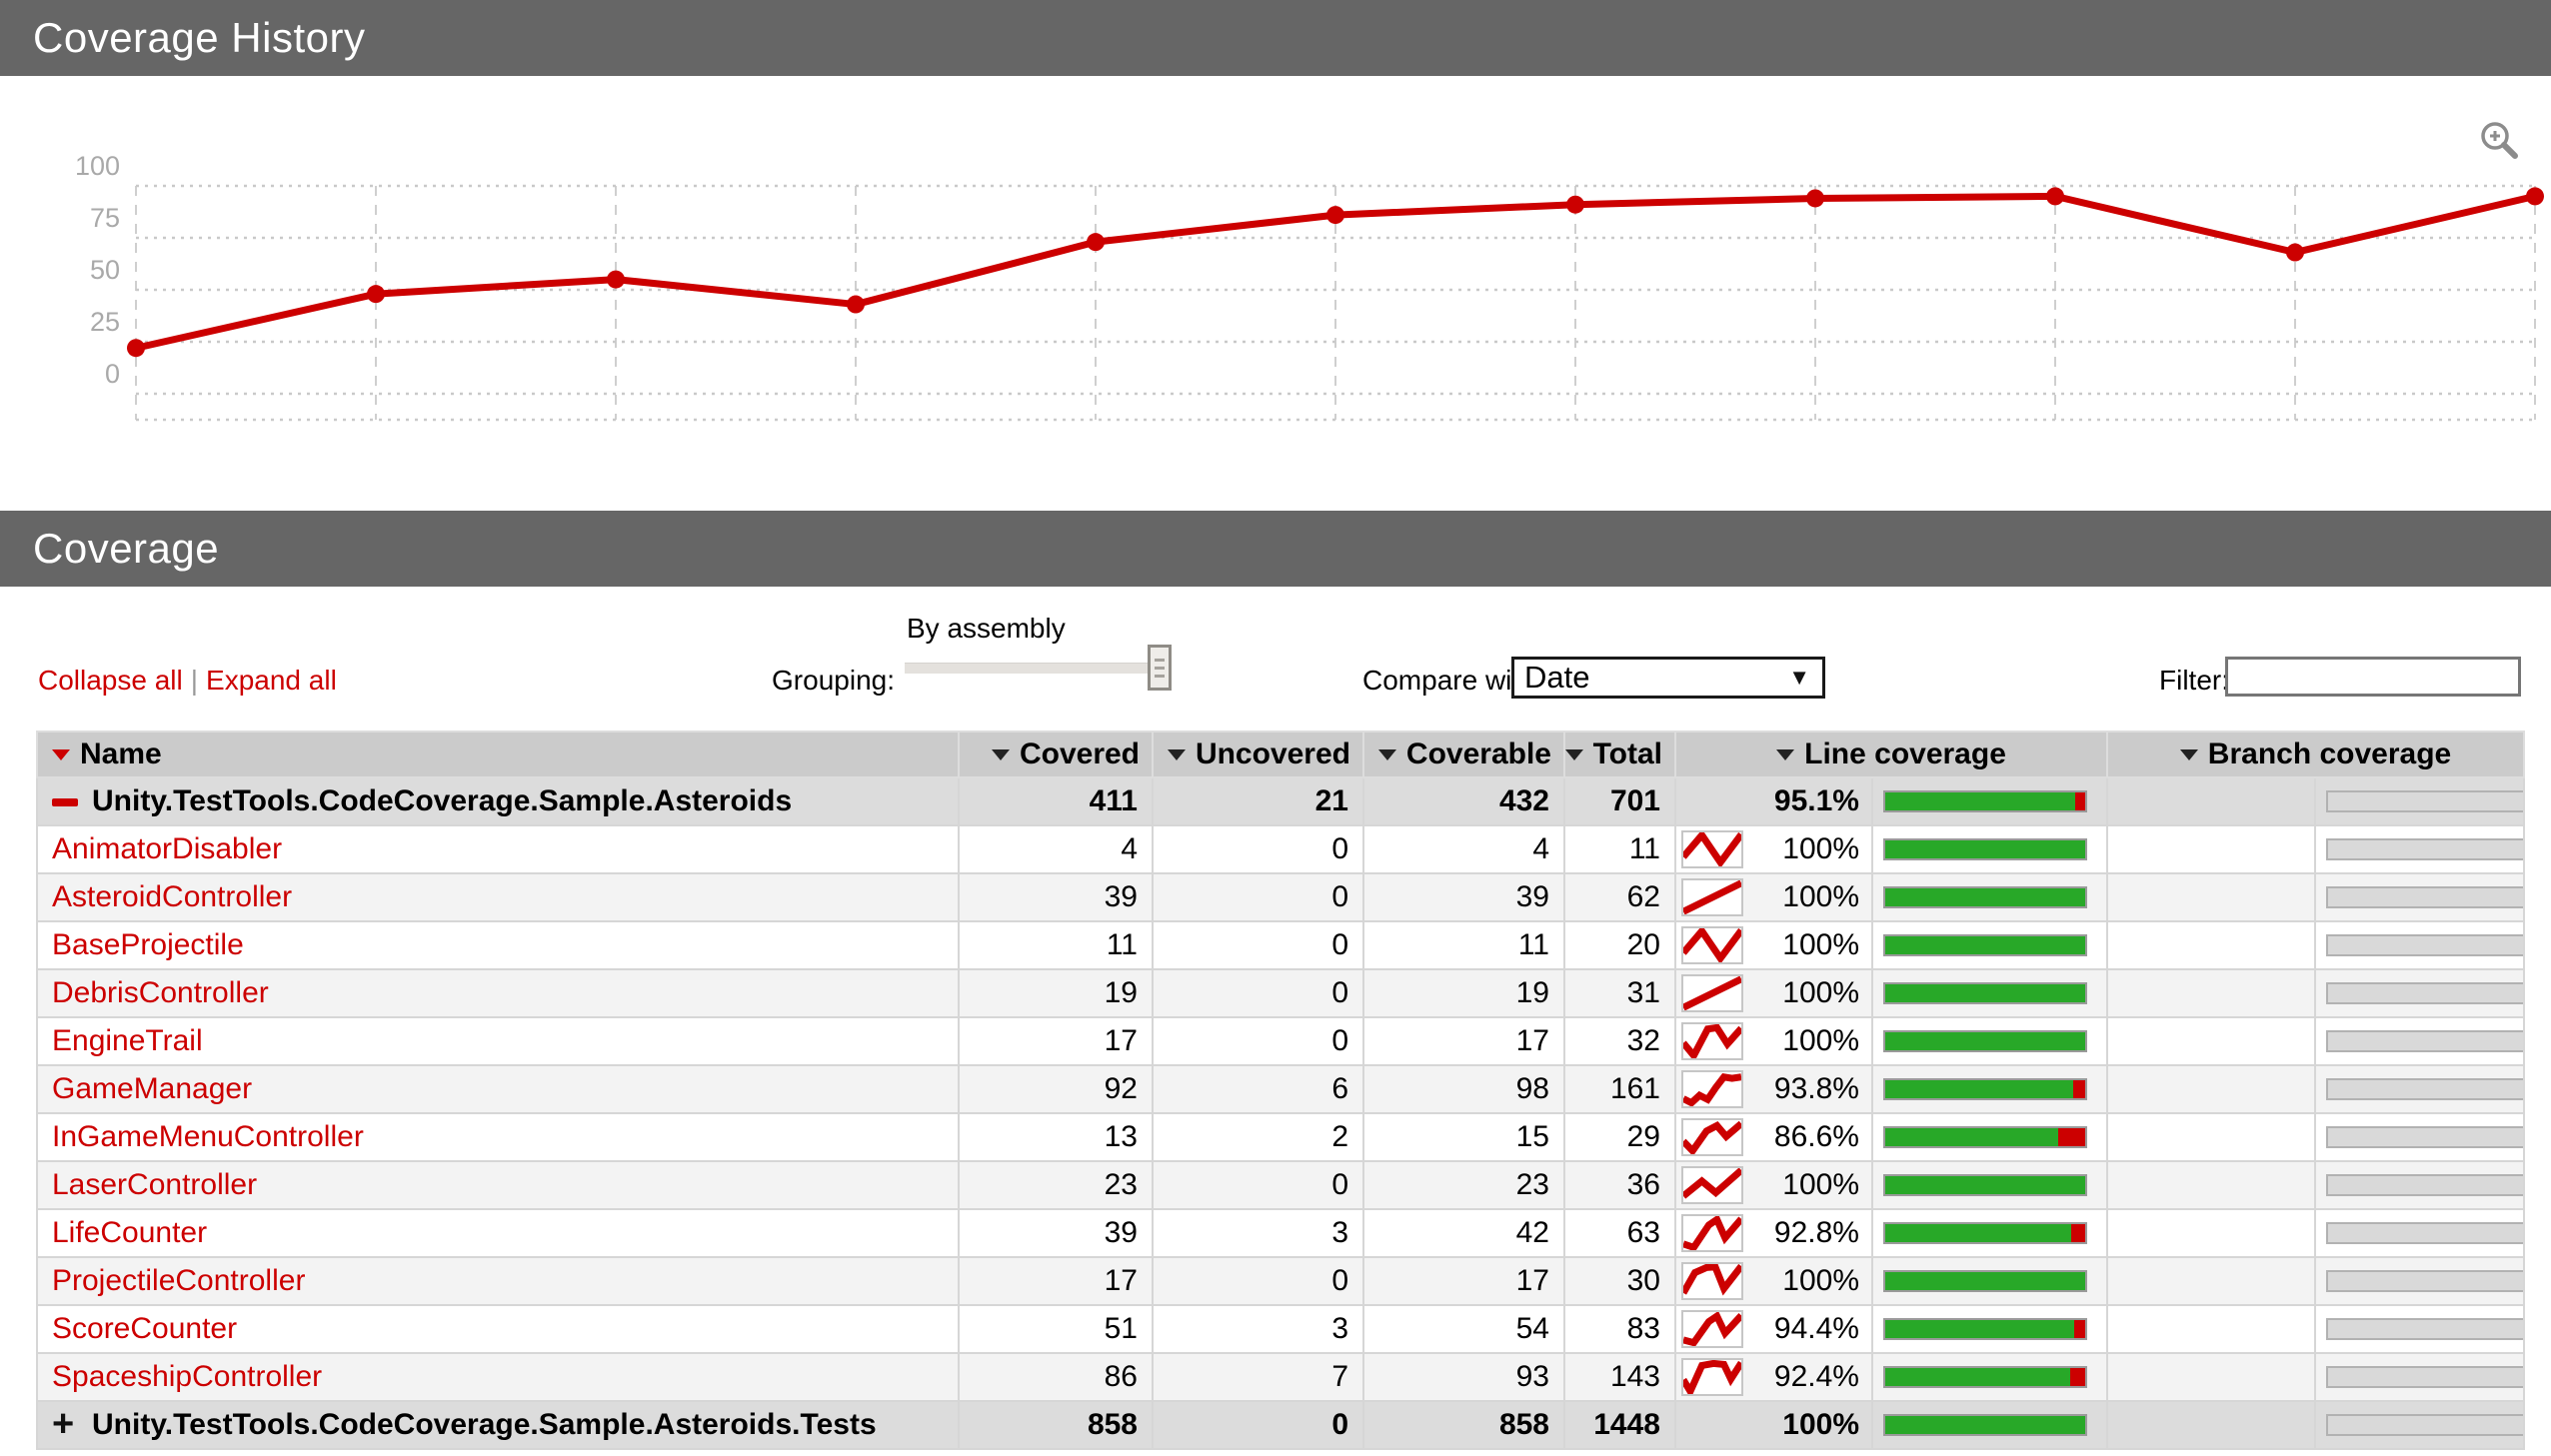 The width and height of the screenshot is (2551, 1456). Describe the element at coordinates (498, 1137) in the screenshot. I see `name-cell: InGameMenuController` at that location.